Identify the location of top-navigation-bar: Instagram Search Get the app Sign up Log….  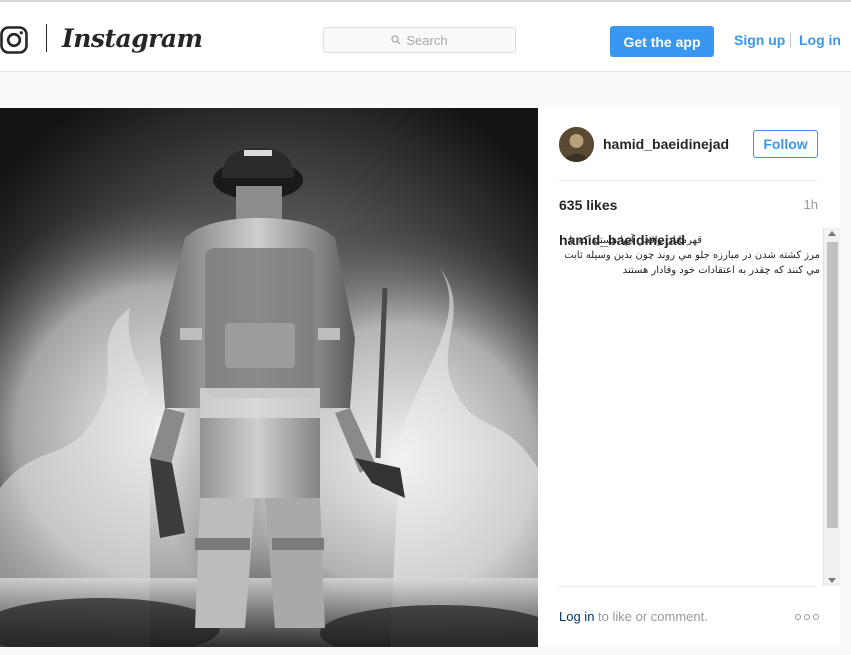
(425, 37).